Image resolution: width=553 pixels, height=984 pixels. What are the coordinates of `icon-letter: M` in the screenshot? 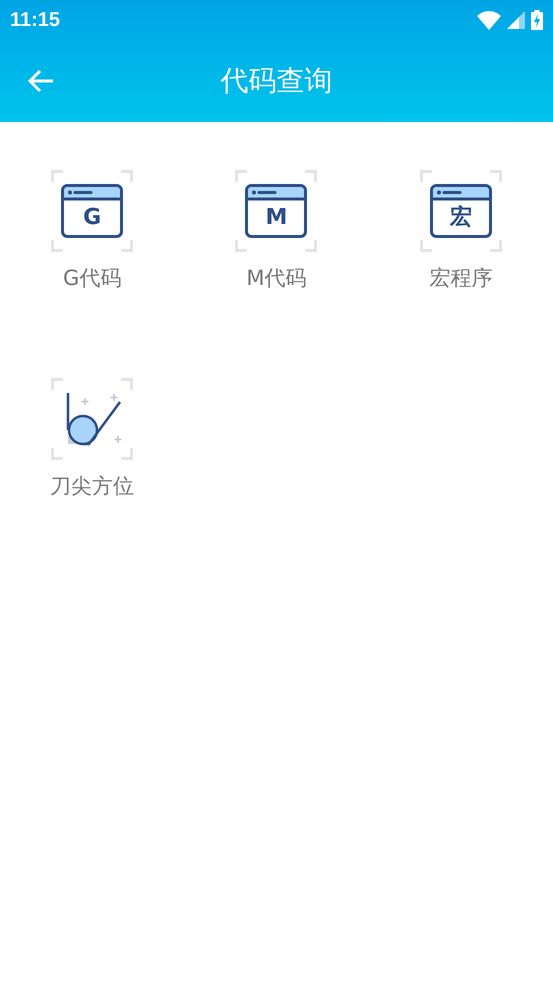 It's located at (276, 218).